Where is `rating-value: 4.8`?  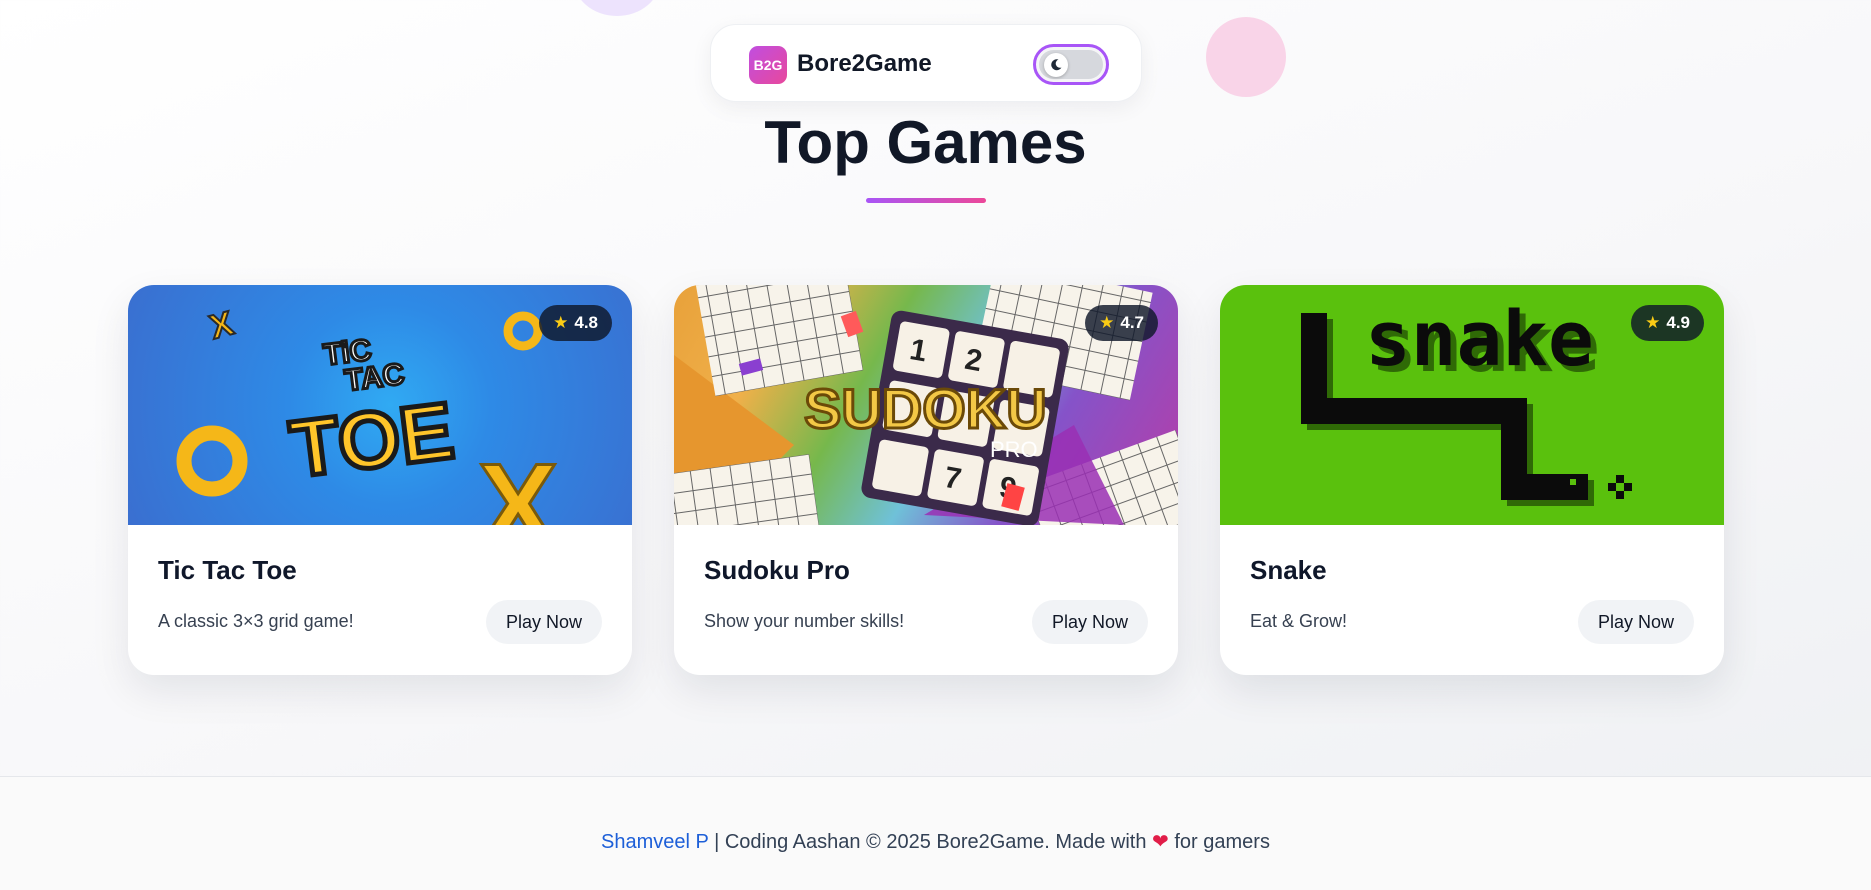 rating-value: 4.8 is located at coordinates (586, 322).